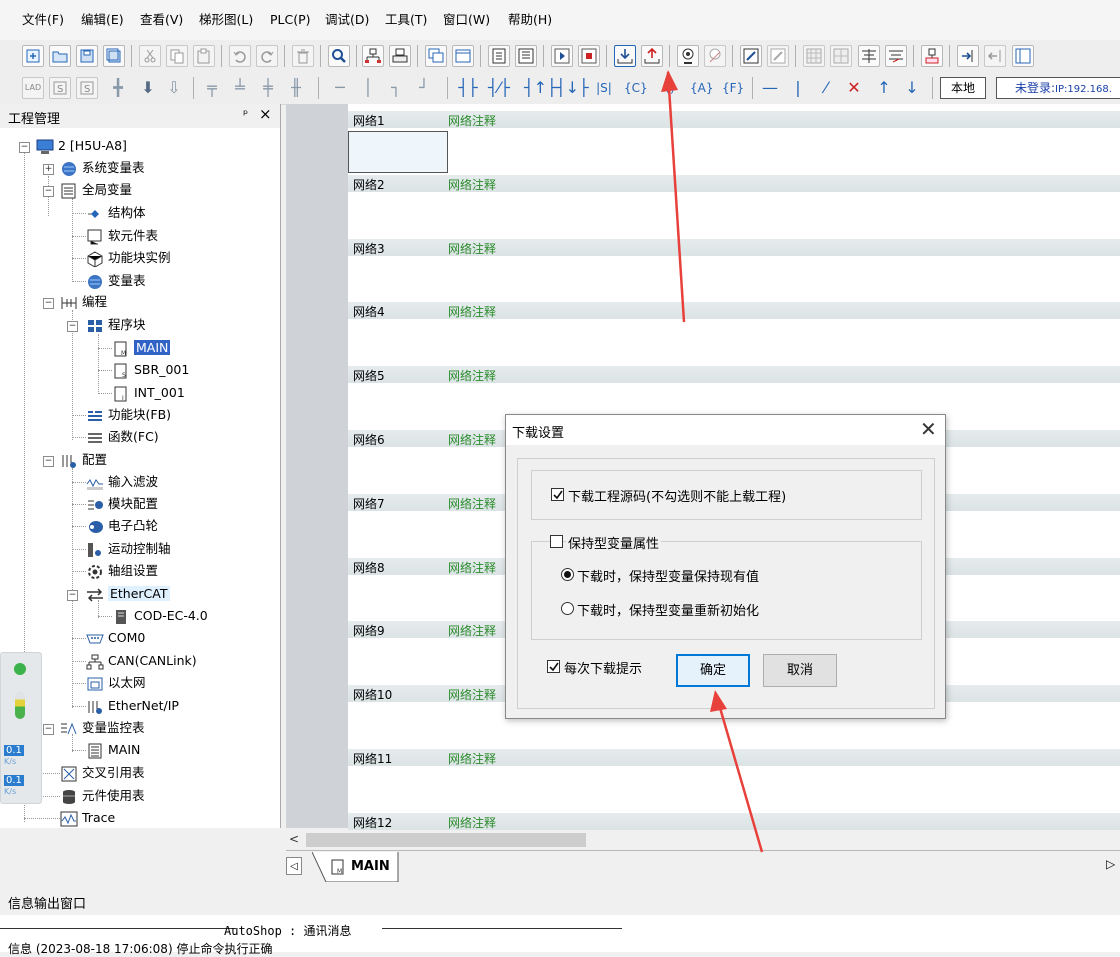 Image resolution: width=1120 pixels, height=957 pixels. I want to click on cut-button, so click(150, 56).